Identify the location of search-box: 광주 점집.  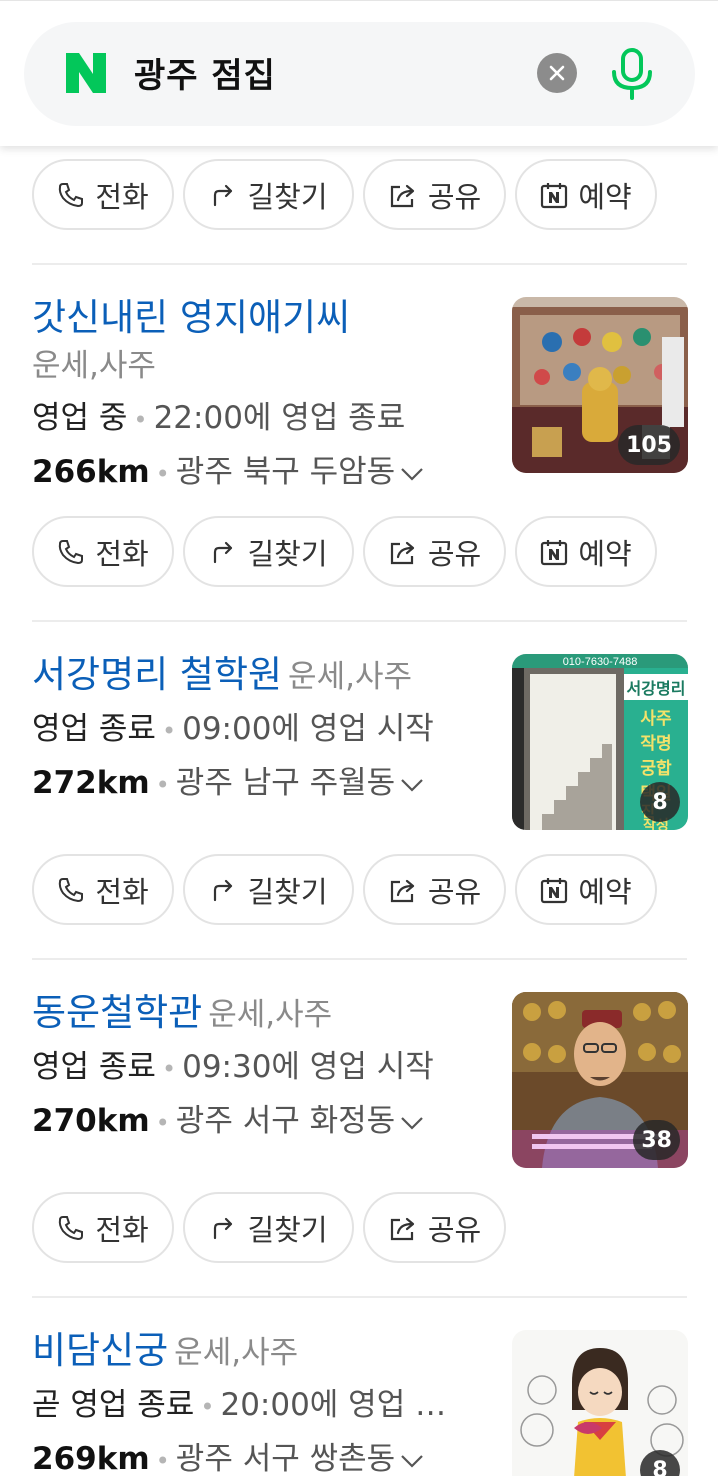
(359, 74).